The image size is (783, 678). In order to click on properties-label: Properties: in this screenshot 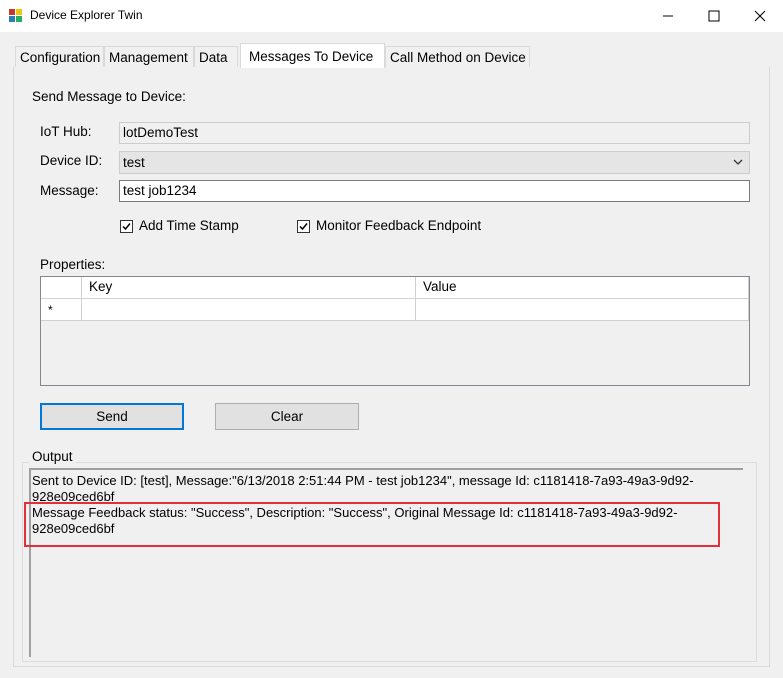, I will do `click(73, 264)`.